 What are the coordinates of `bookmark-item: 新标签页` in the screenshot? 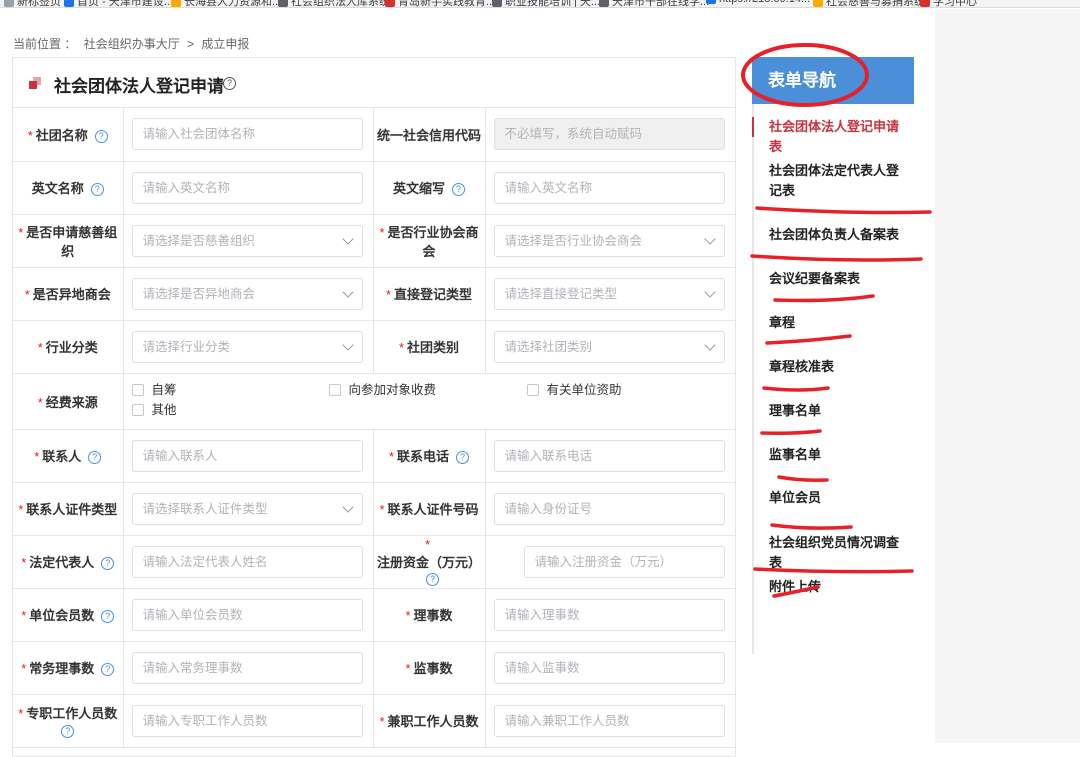 It's located at (32, 3).